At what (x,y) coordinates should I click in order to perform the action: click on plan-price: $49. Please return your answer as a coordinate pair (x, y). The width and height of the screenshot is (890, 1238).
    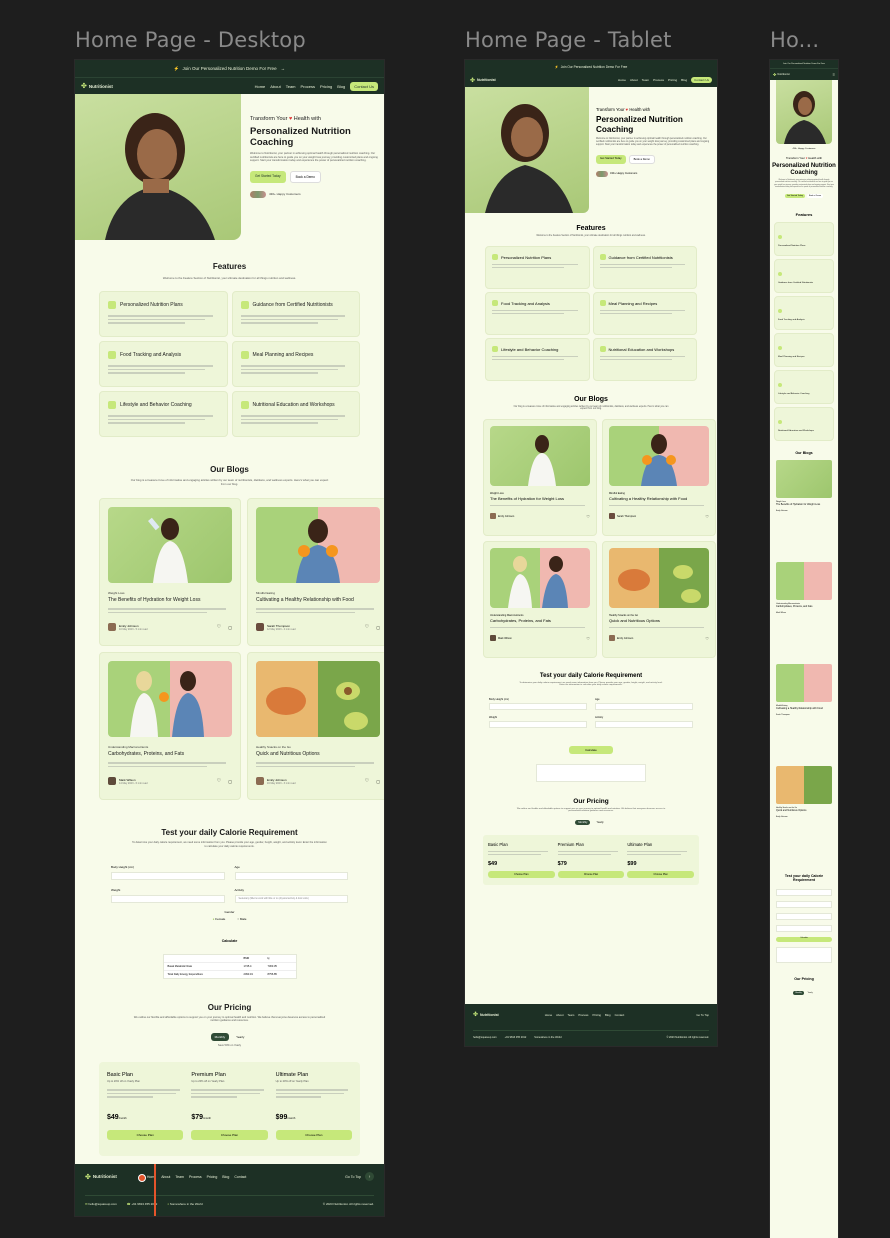
    Looking at the image, I should click on (113, 1117).